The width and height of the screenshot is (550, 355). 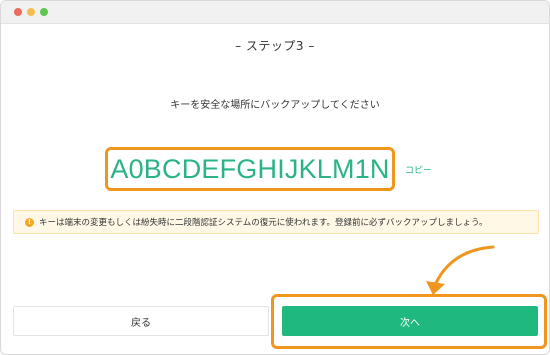 What do you see at coordinates (275, 105) in the screenshot?
I see `instruction-text: キーを安全な場所にバックアップしてください` at bounding box center [275, 105].